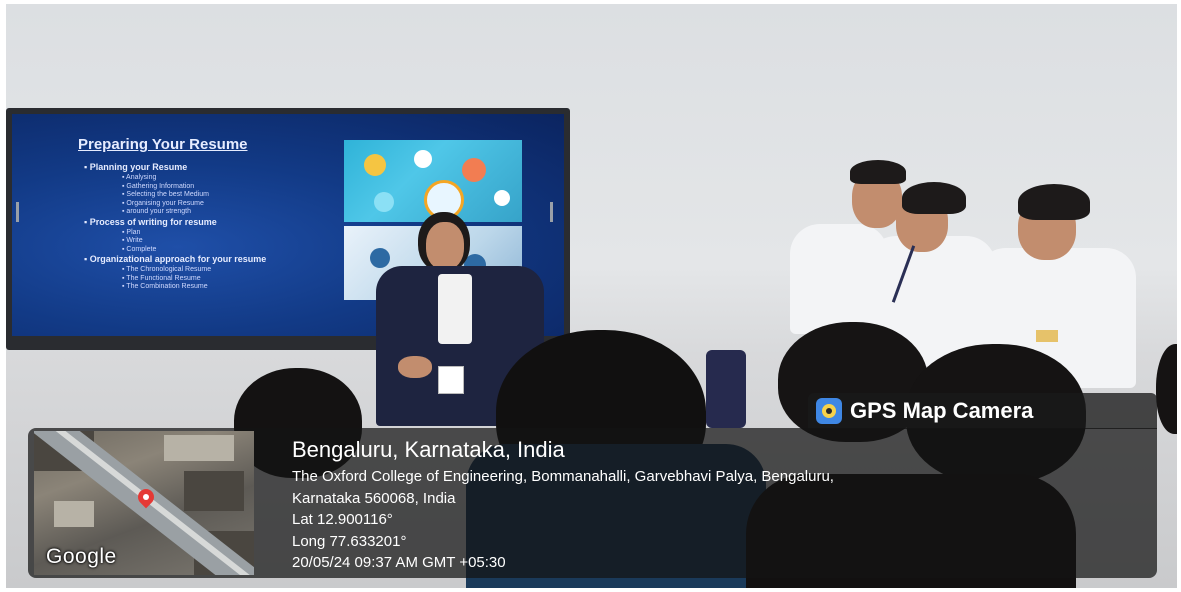  What do you see at coordinates (167, 269) in the screenshot?
I see `slide-bullet: ▪ The Chronological Resume` at bounding box center [167, 269].